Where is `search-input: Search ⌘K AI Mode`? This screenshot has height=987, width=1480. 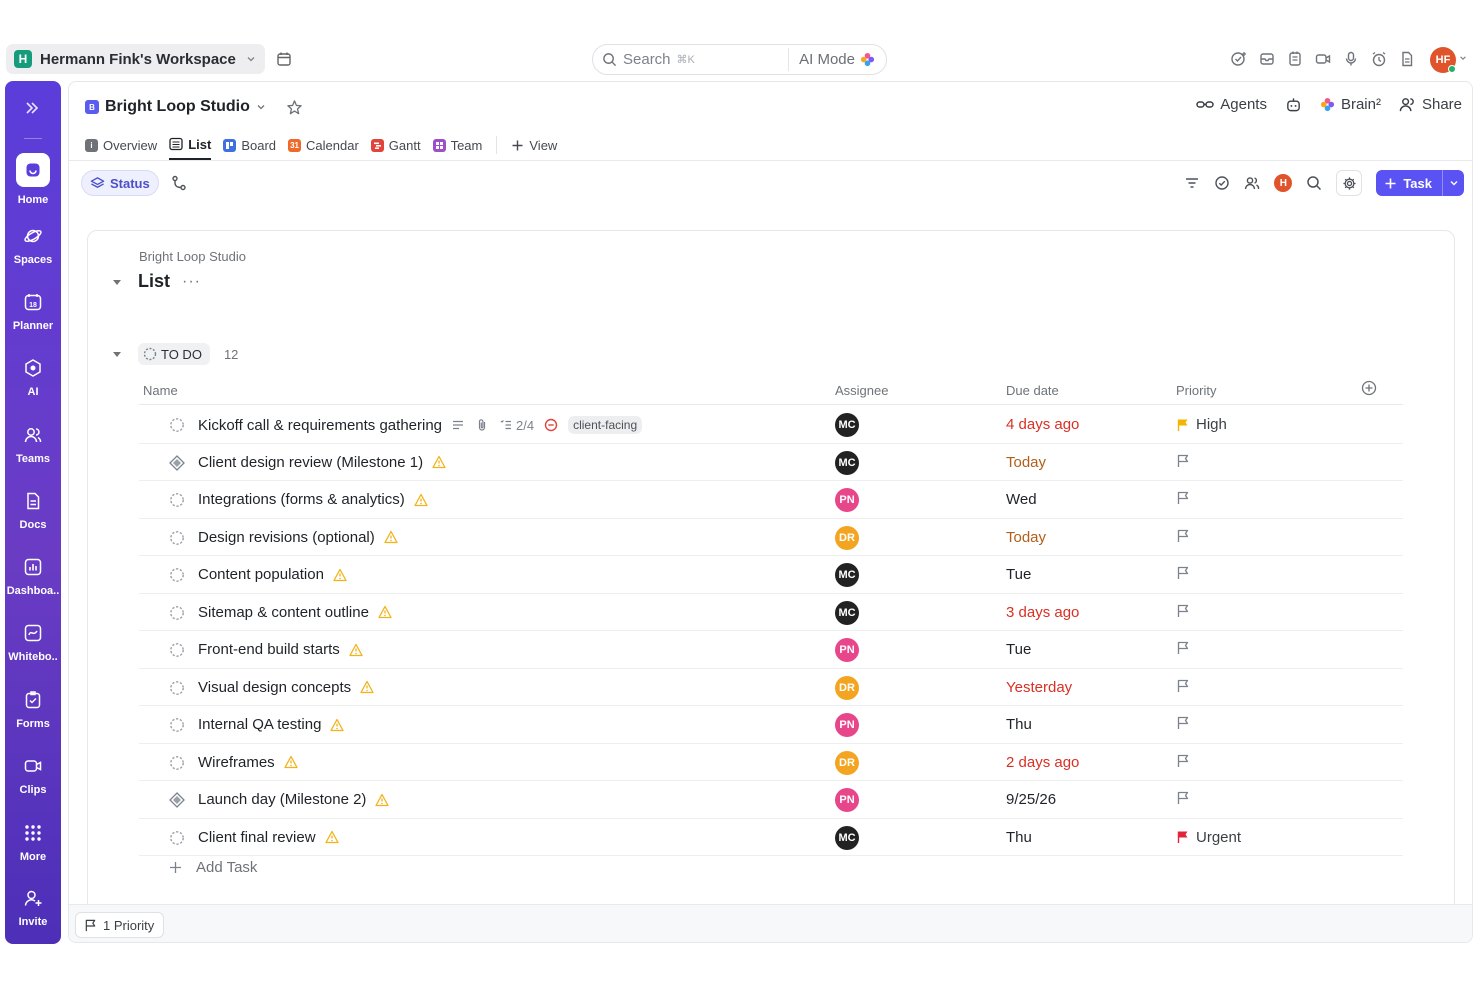 search-input: Search ⌘K AI Mode is located at coordinates (739, 59).